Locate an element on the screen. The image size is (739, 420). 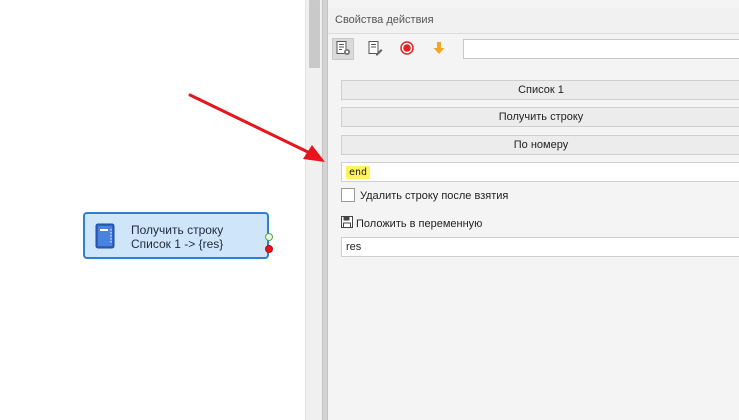
list-select-button: Список 1 is located at coordinates (540, 90).